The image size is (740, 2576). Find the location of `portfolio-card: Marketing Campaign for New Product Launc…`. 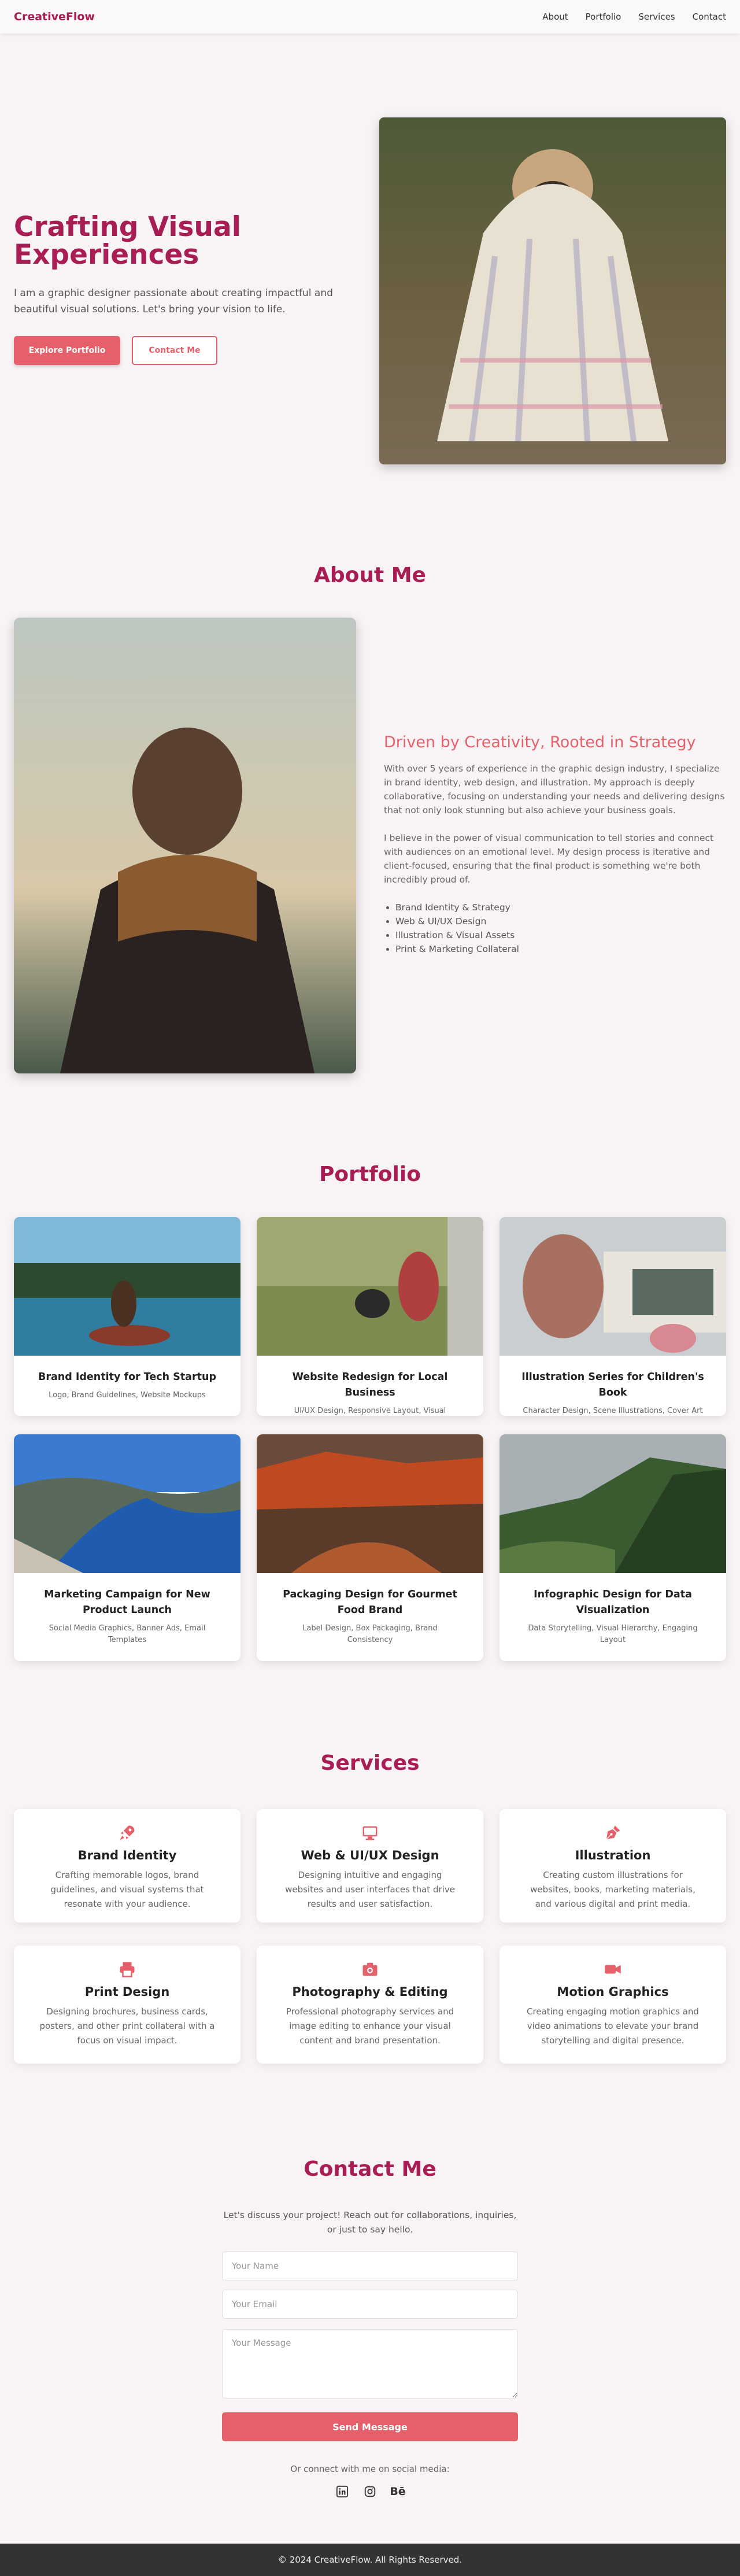

portfolio-card: Marketing Campaign for New Product Launc… is located at coordinates (127, 1547).